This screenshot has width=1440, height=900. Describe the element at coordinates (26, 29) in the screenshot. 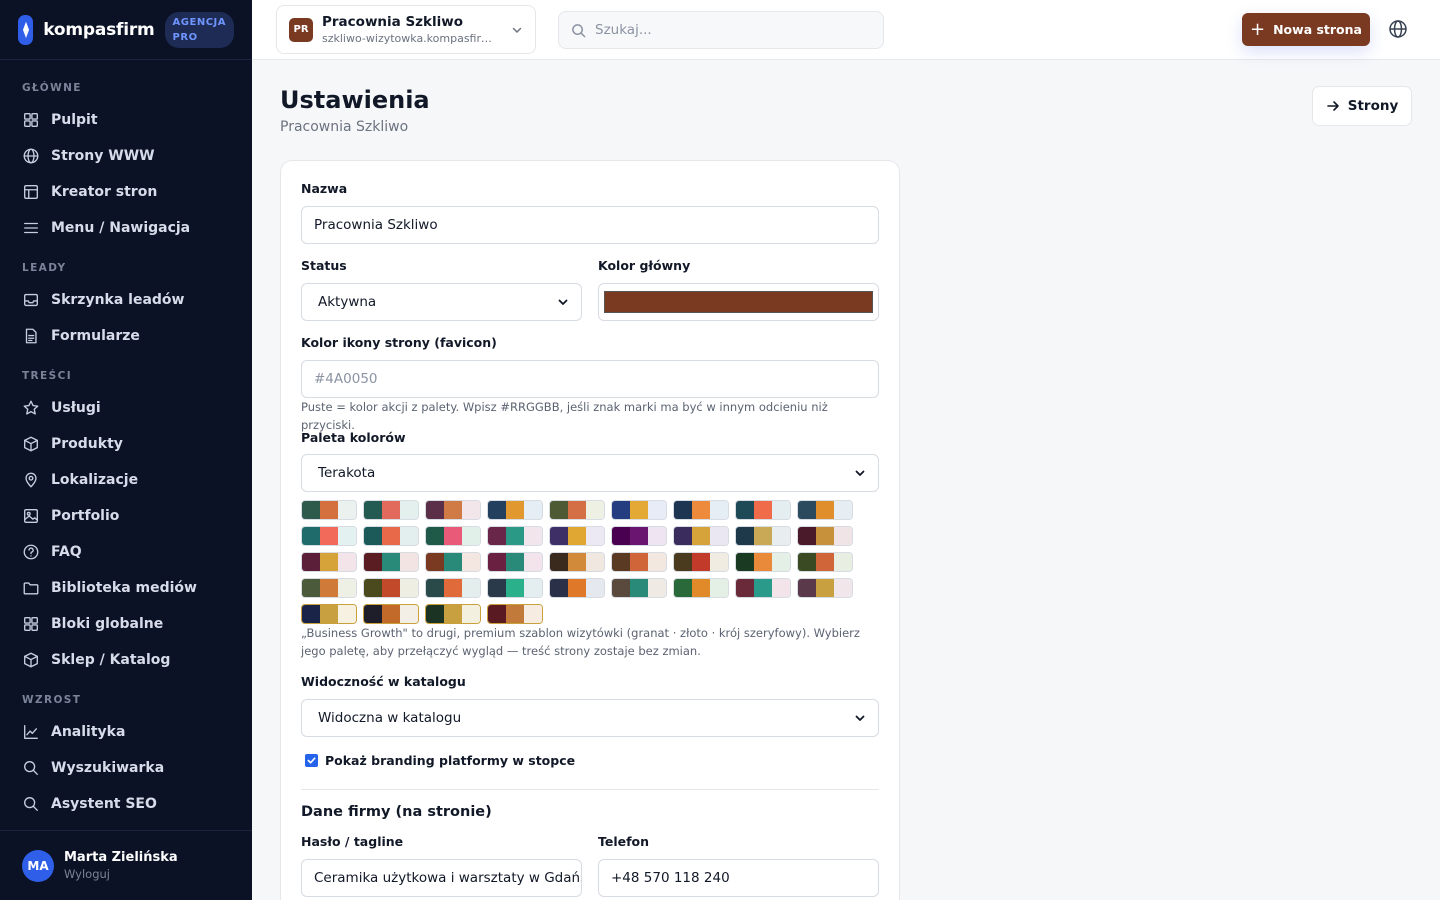

I see `compass-logo-icon` at that location.